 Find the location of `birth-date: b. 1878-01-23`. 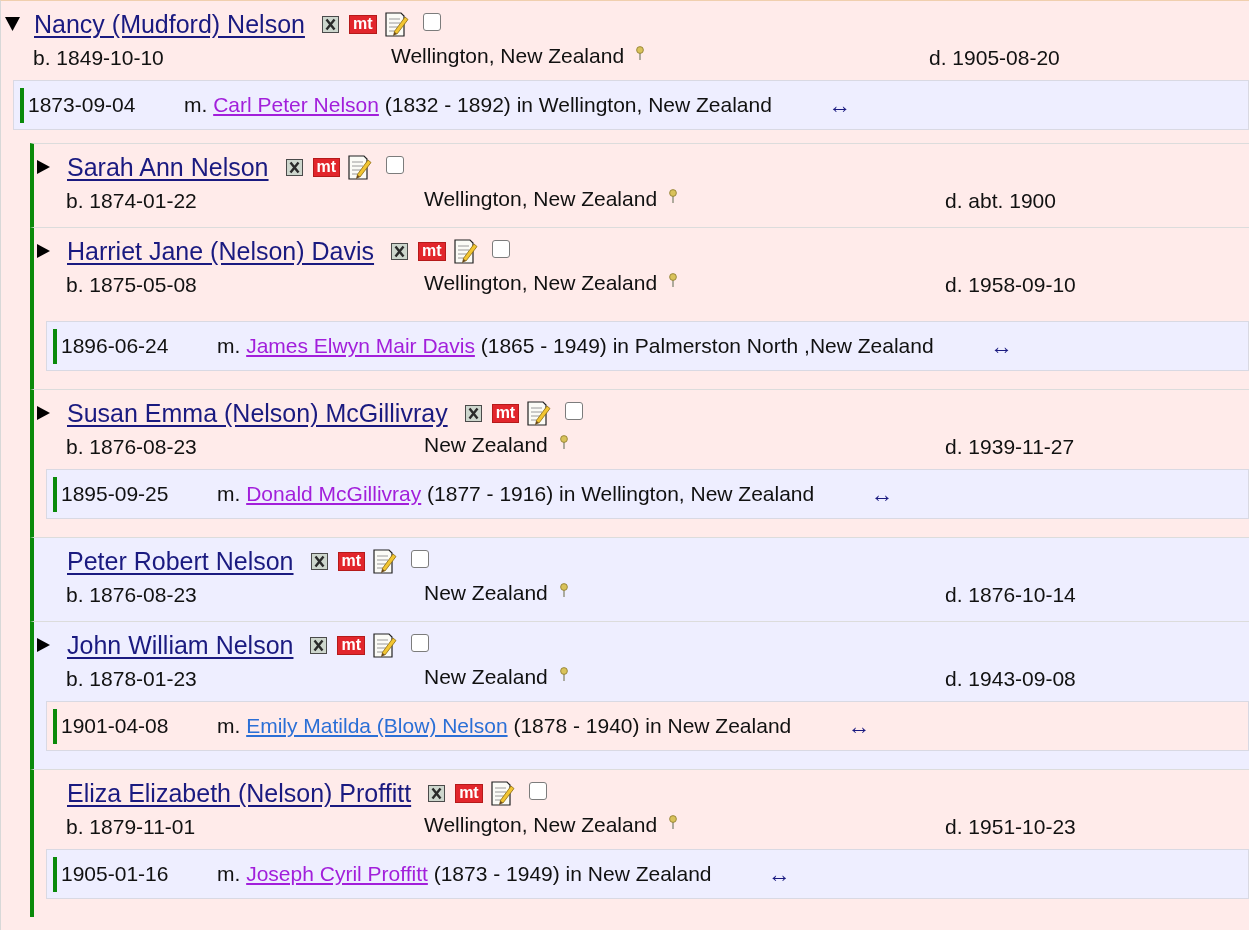

birth-date: b. 1878-01-23 is located at coordinates (132, 679).